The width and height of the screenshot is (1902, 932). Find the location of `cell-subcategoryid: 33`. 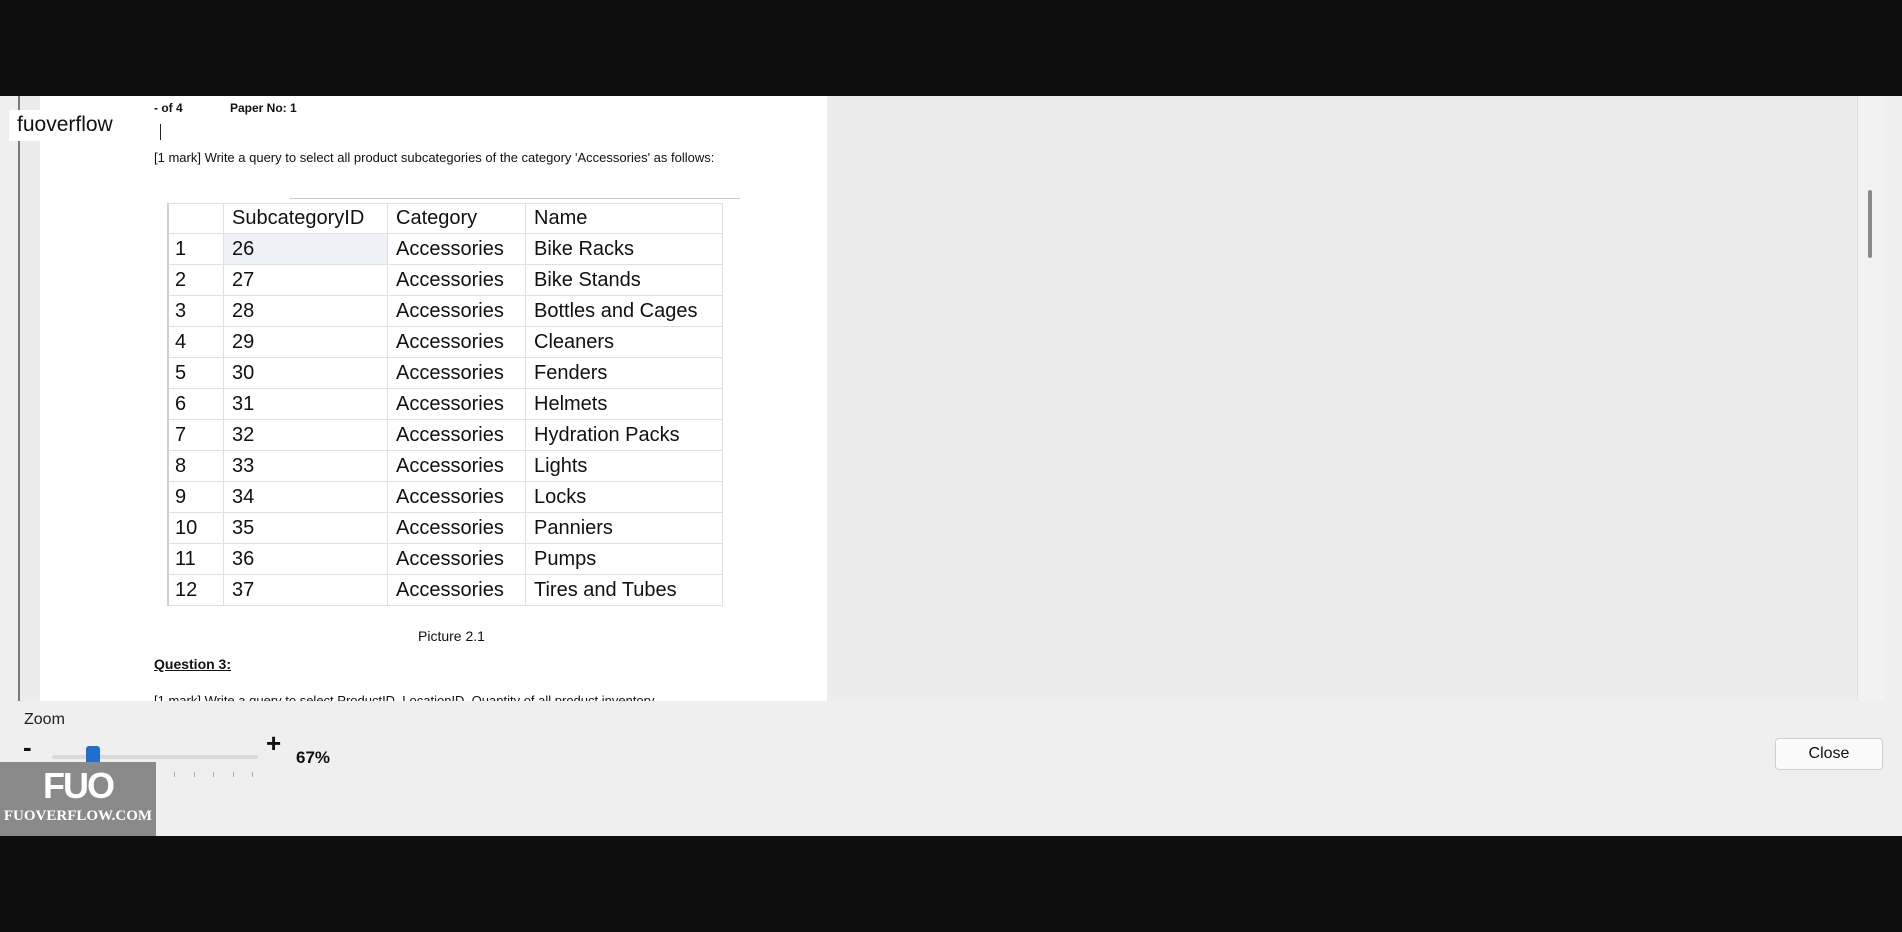

cell-subcategoryid: 33 is located at coordinates (305, 466).